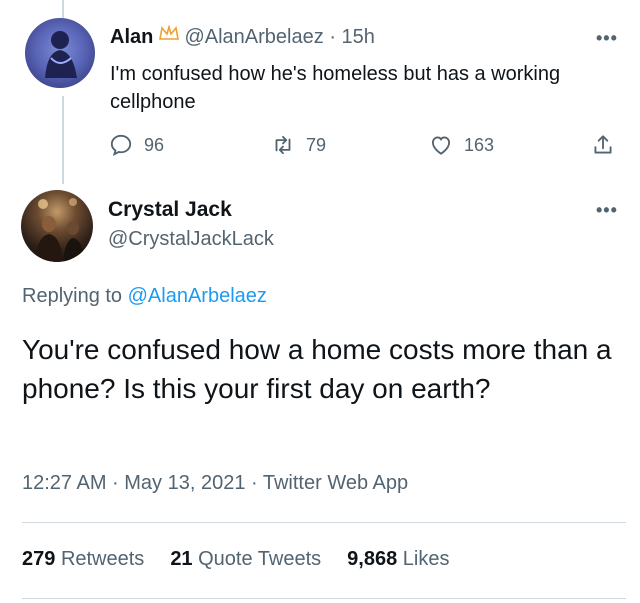  Describe the element at coordinates (324, 522) in the screenshot. I see `divider-top` at that location.